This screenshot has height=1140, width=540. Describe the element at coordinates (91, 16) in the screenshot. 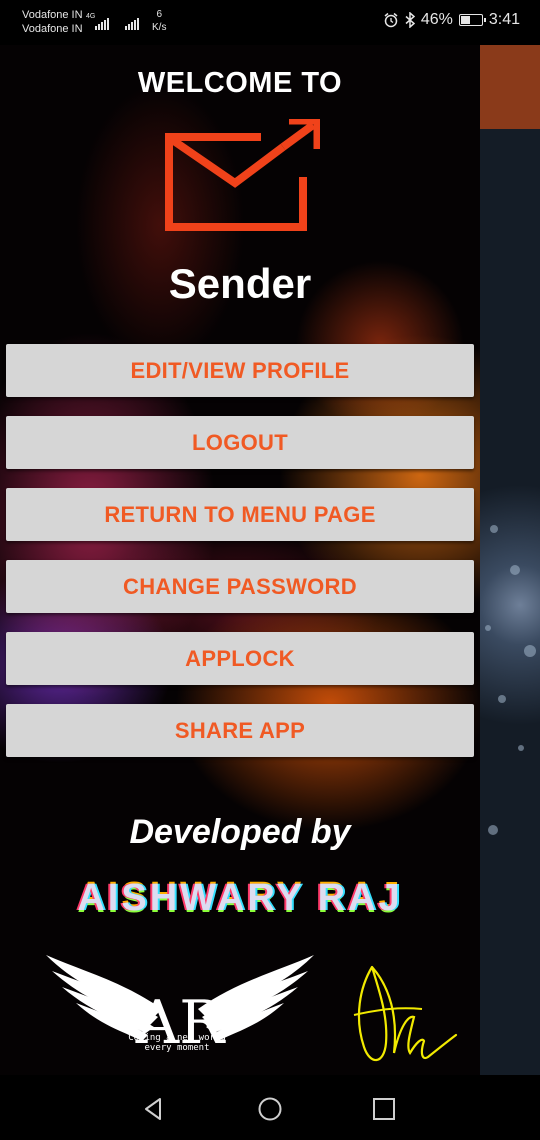

I see `network-type: 4G` at that location.